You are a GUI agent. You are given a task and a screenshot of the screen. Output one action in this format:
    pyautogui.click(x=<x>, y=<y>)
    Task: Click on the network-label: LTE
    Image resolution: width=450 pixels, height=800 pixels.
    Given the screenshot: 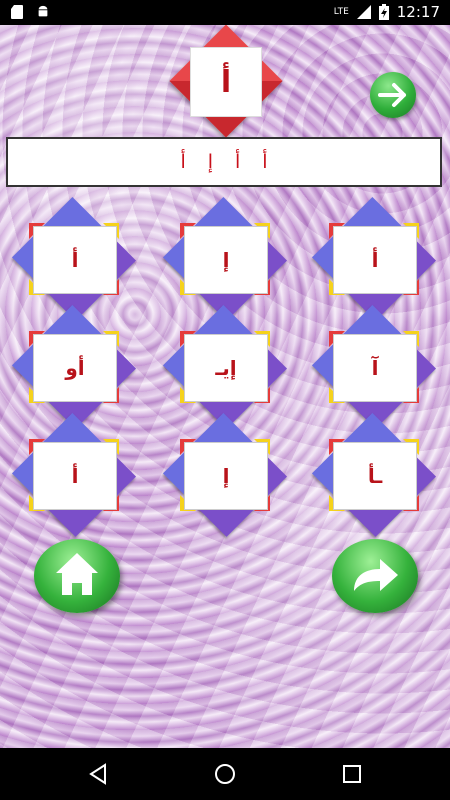 What is the action you would take?
    pyautogui.click(x=341, y=12)
    